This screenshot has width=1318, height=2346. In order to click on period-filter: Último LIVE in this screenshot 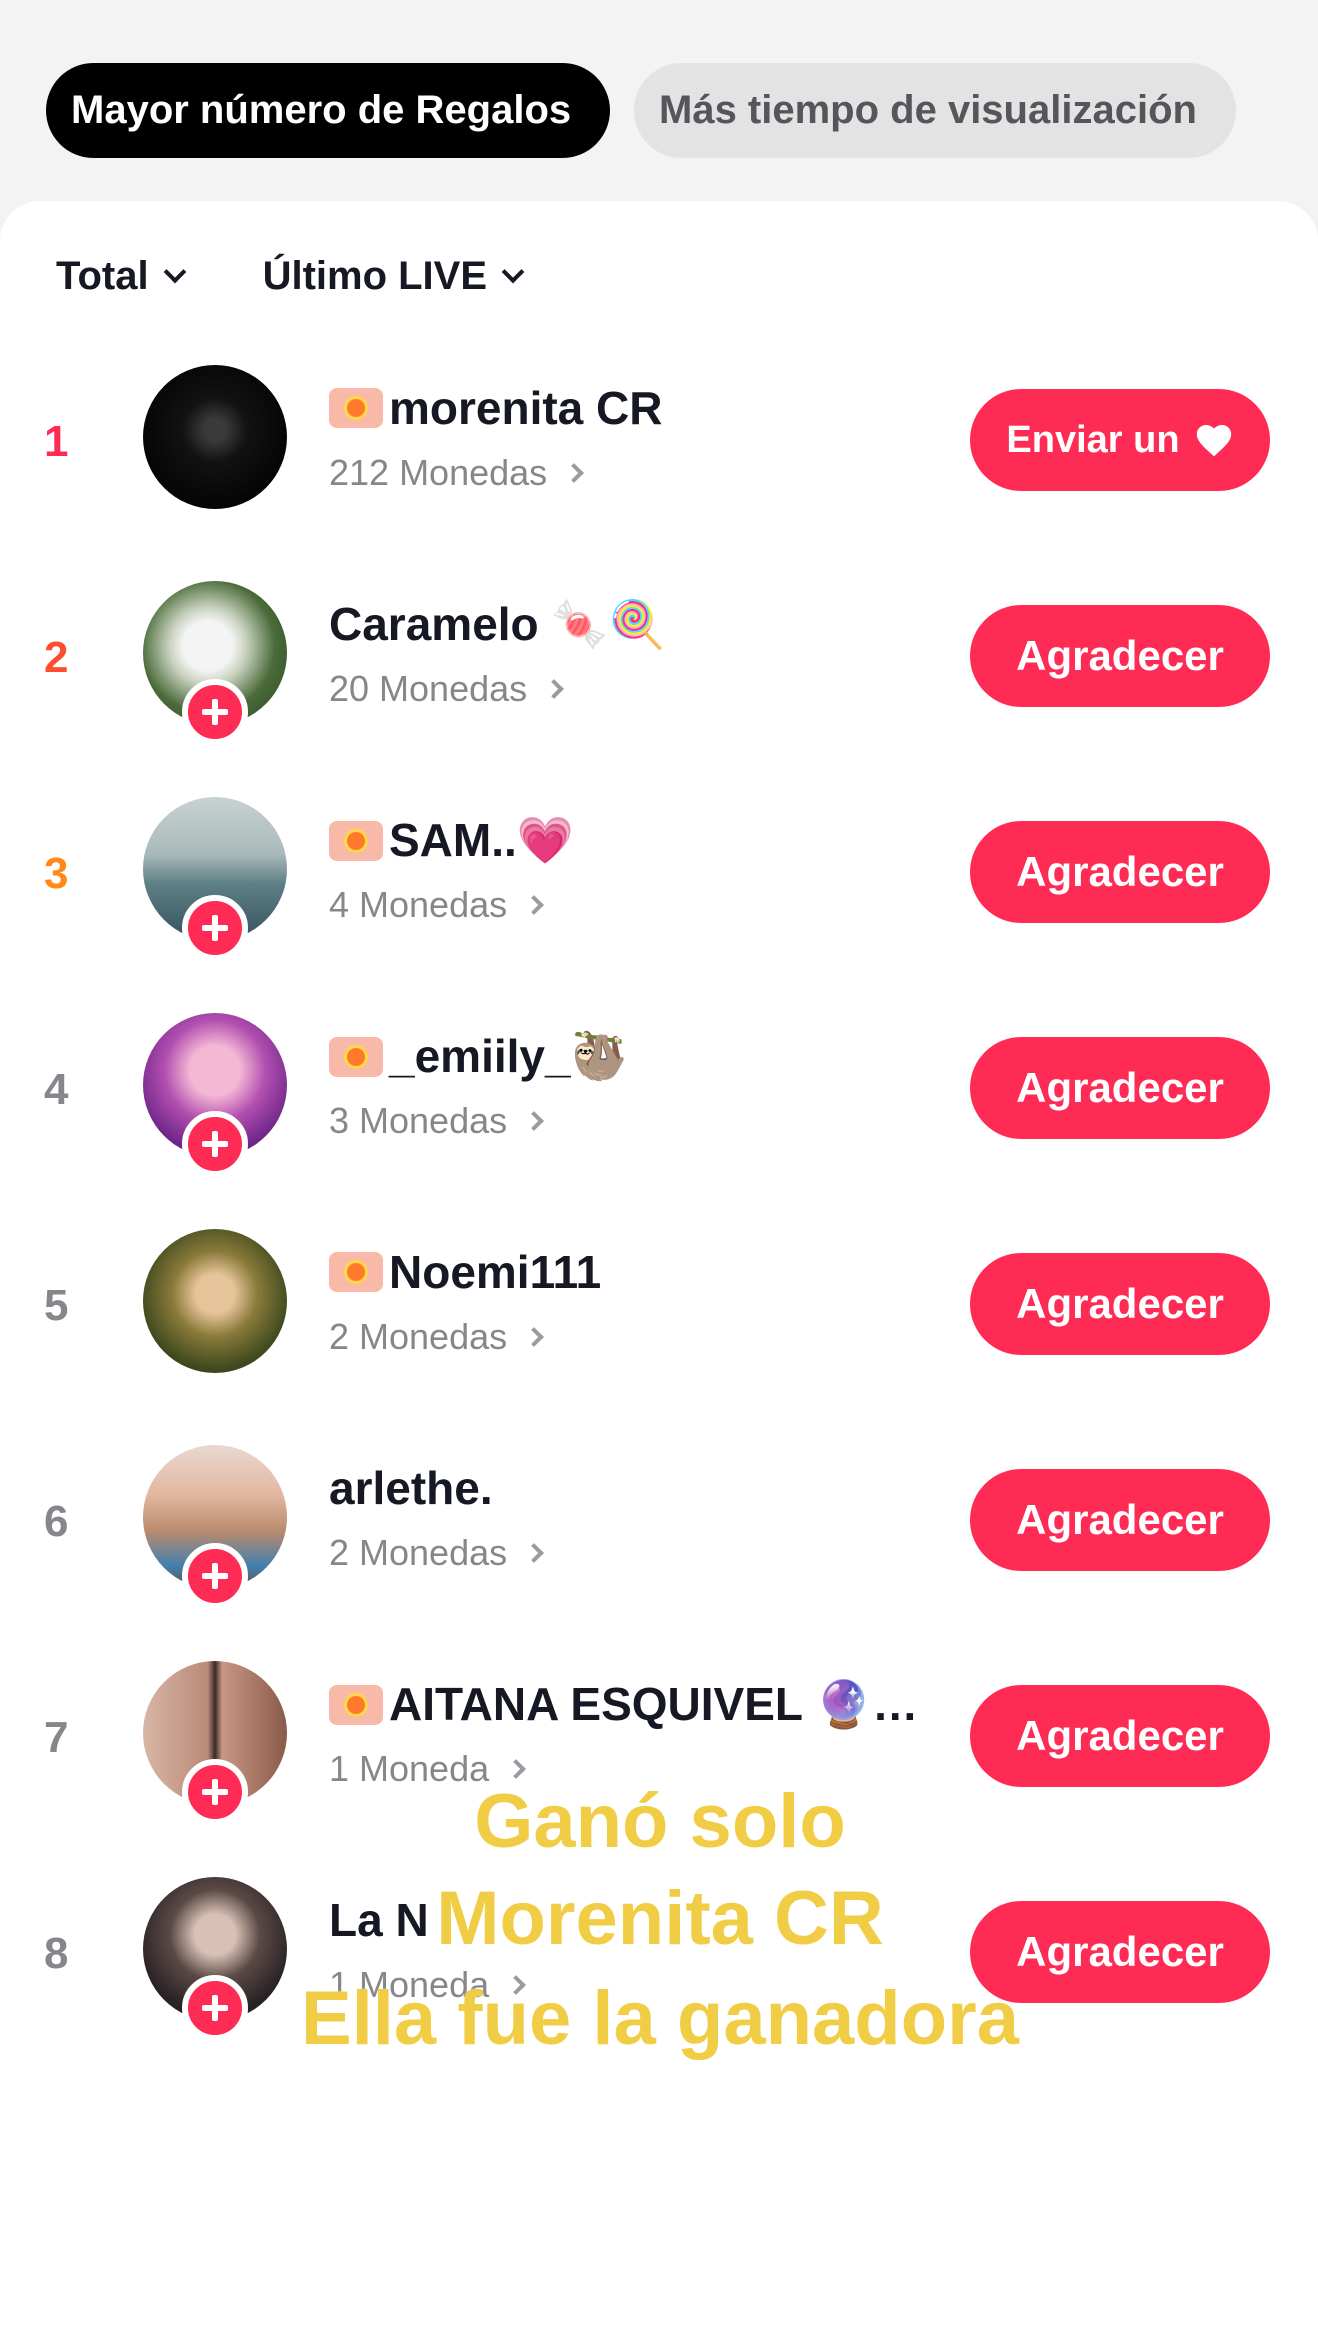, I will do `click(393, 276)`.